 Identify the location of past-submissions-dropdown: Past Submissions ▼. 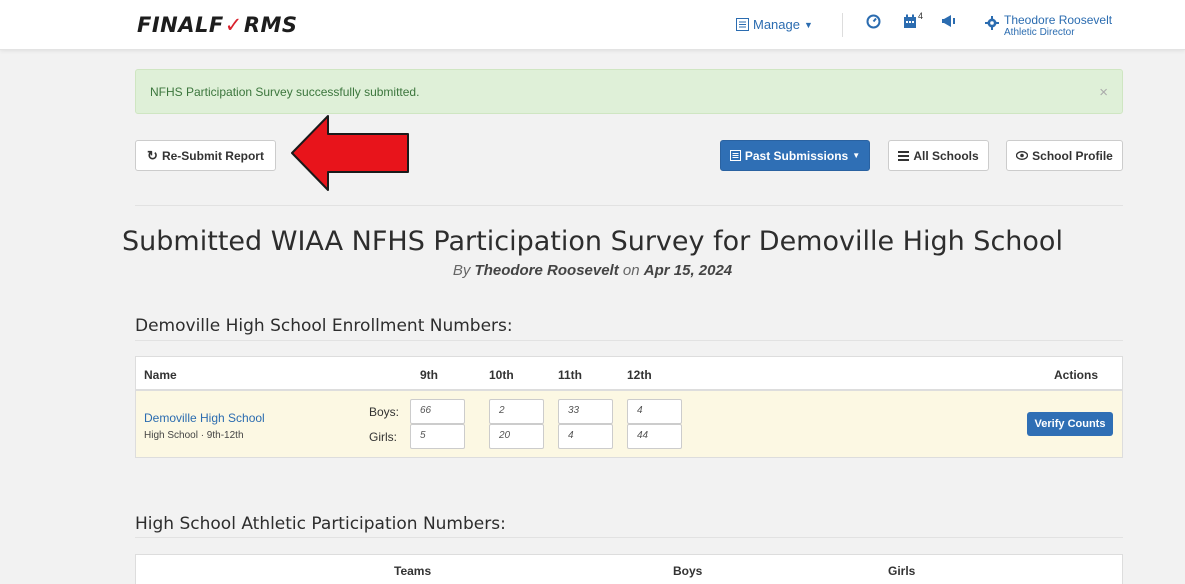
(795, 155).